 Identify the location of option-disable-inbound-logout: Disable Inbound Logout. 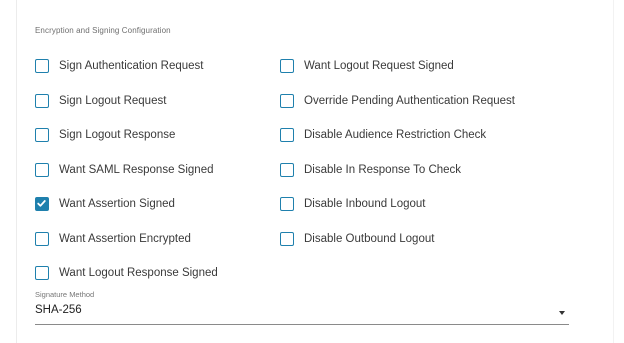
(397, 204).